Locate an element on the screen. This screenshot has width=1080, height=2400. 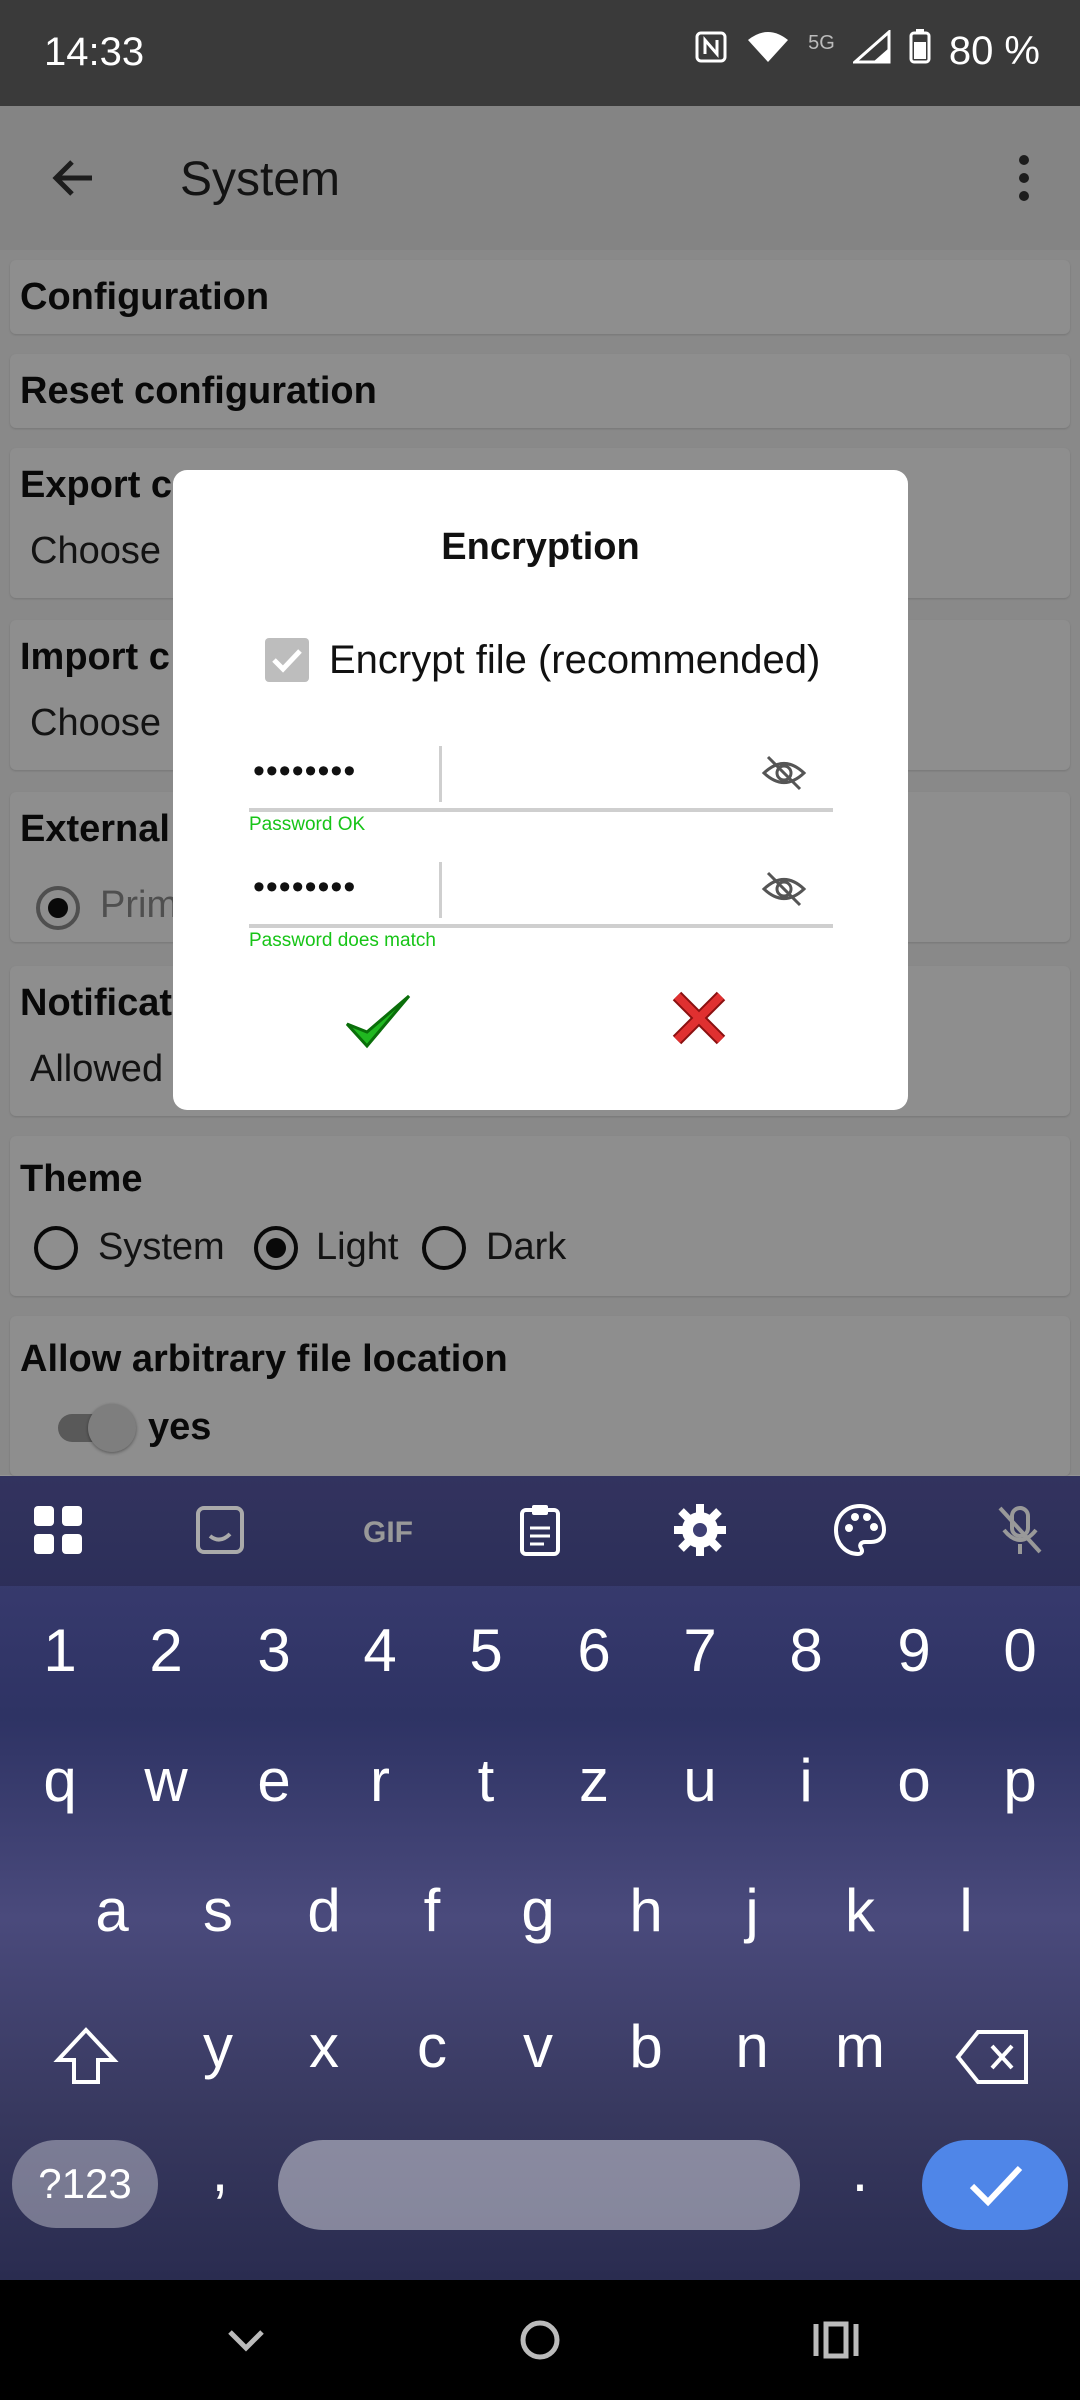
confirm-checkmark-icon is located at coordinates (378, 1023).